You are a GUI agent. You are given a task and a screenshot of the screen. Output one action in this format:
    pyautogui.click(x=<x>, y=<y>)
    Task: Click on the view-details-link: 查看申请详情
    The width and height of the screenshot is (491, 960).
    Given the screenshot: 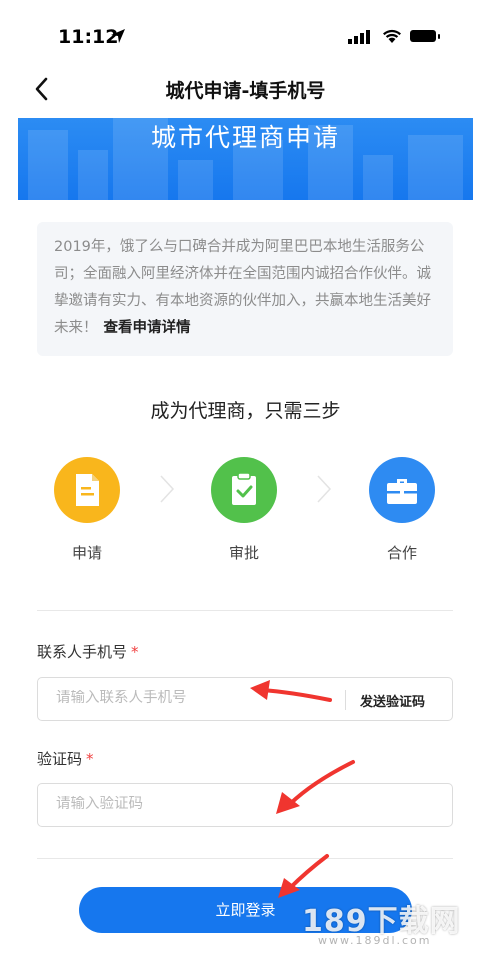 What is the action you would take?
    pyautogui.click(x=147, y=328)
    